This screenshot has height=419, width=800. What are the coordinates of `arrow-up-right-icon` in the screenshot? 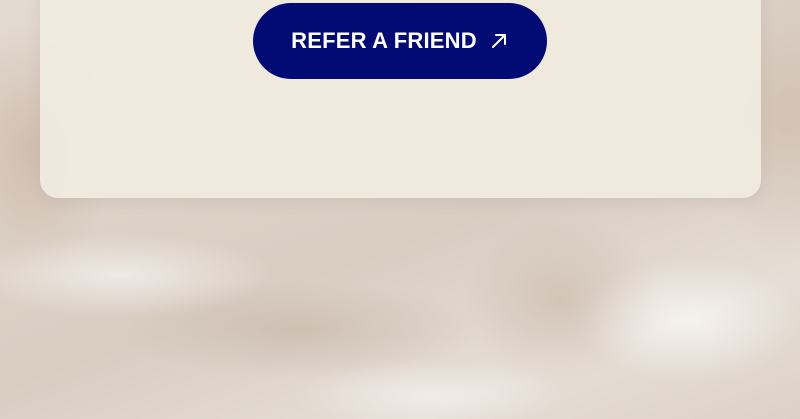 It's located at (499, 41).